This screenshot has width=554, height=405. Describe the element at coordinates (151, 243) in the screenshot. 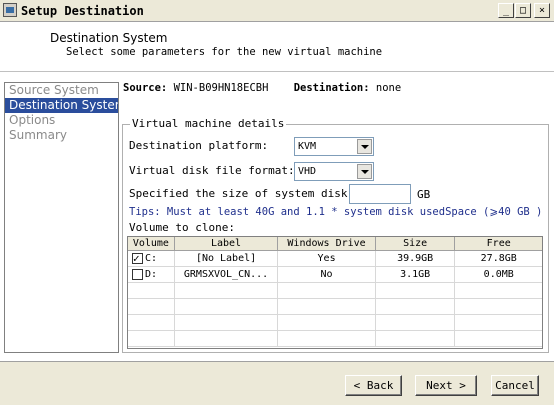

I see `column-header-volume: Volume` at that location.